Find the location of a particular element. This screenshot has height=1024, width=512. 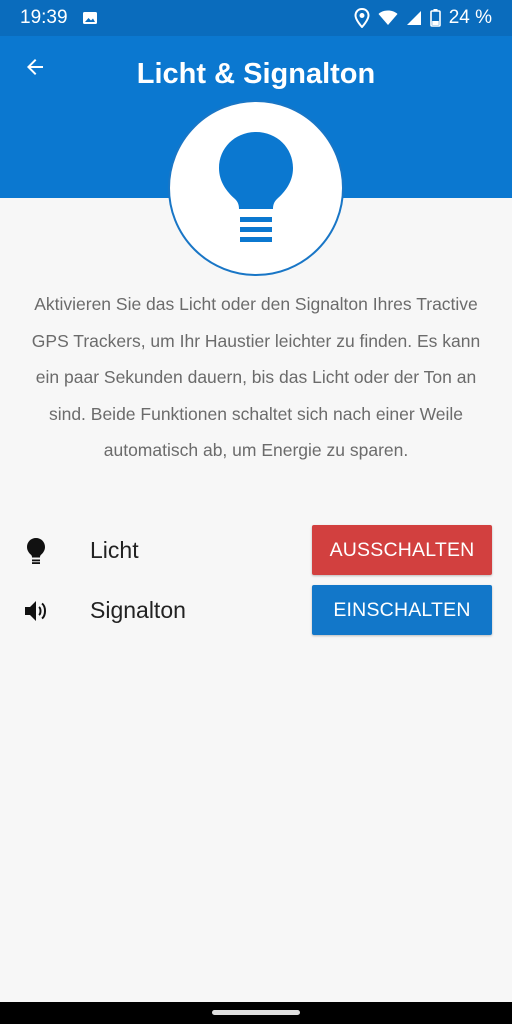

signal-icon is located at coordinates (414, 18).